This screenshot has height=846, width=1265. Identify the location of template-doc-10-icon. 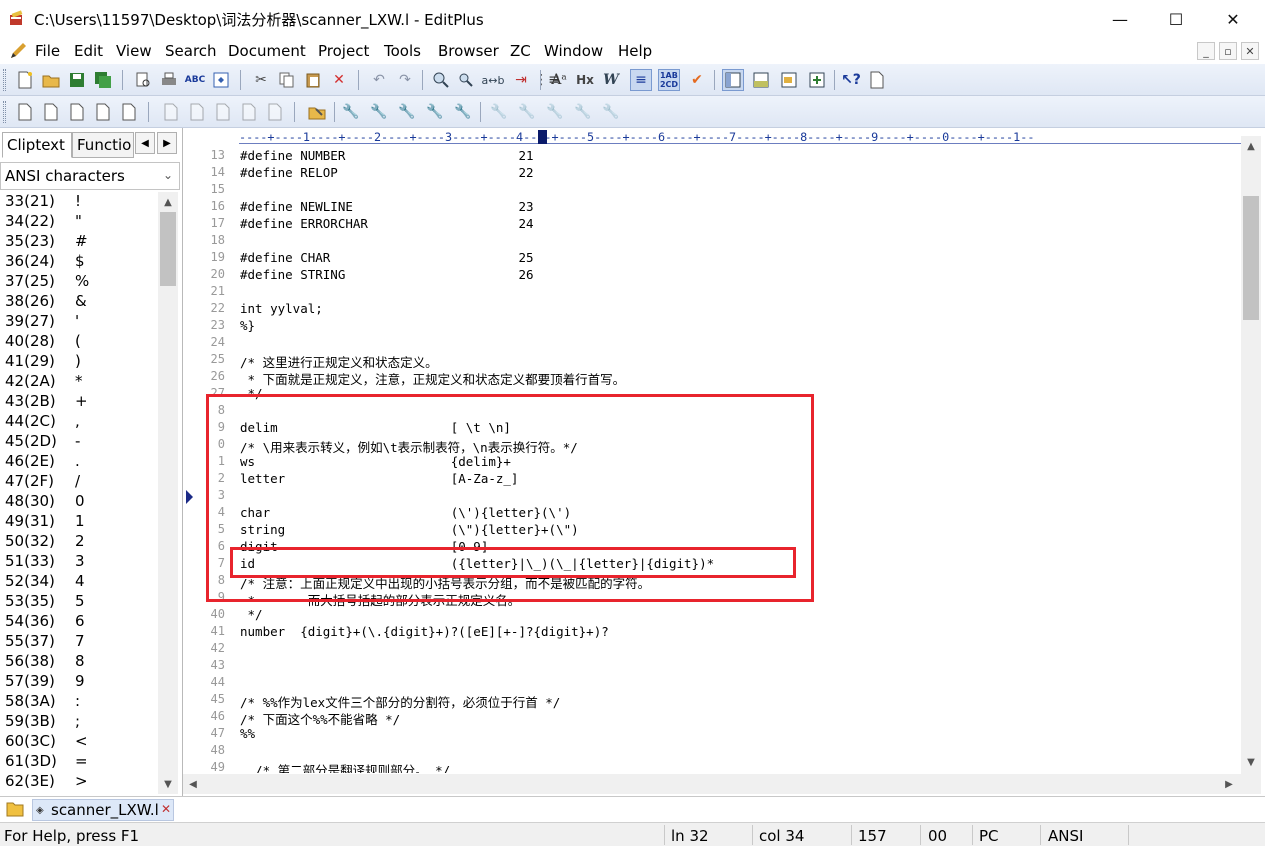
(275, 112).